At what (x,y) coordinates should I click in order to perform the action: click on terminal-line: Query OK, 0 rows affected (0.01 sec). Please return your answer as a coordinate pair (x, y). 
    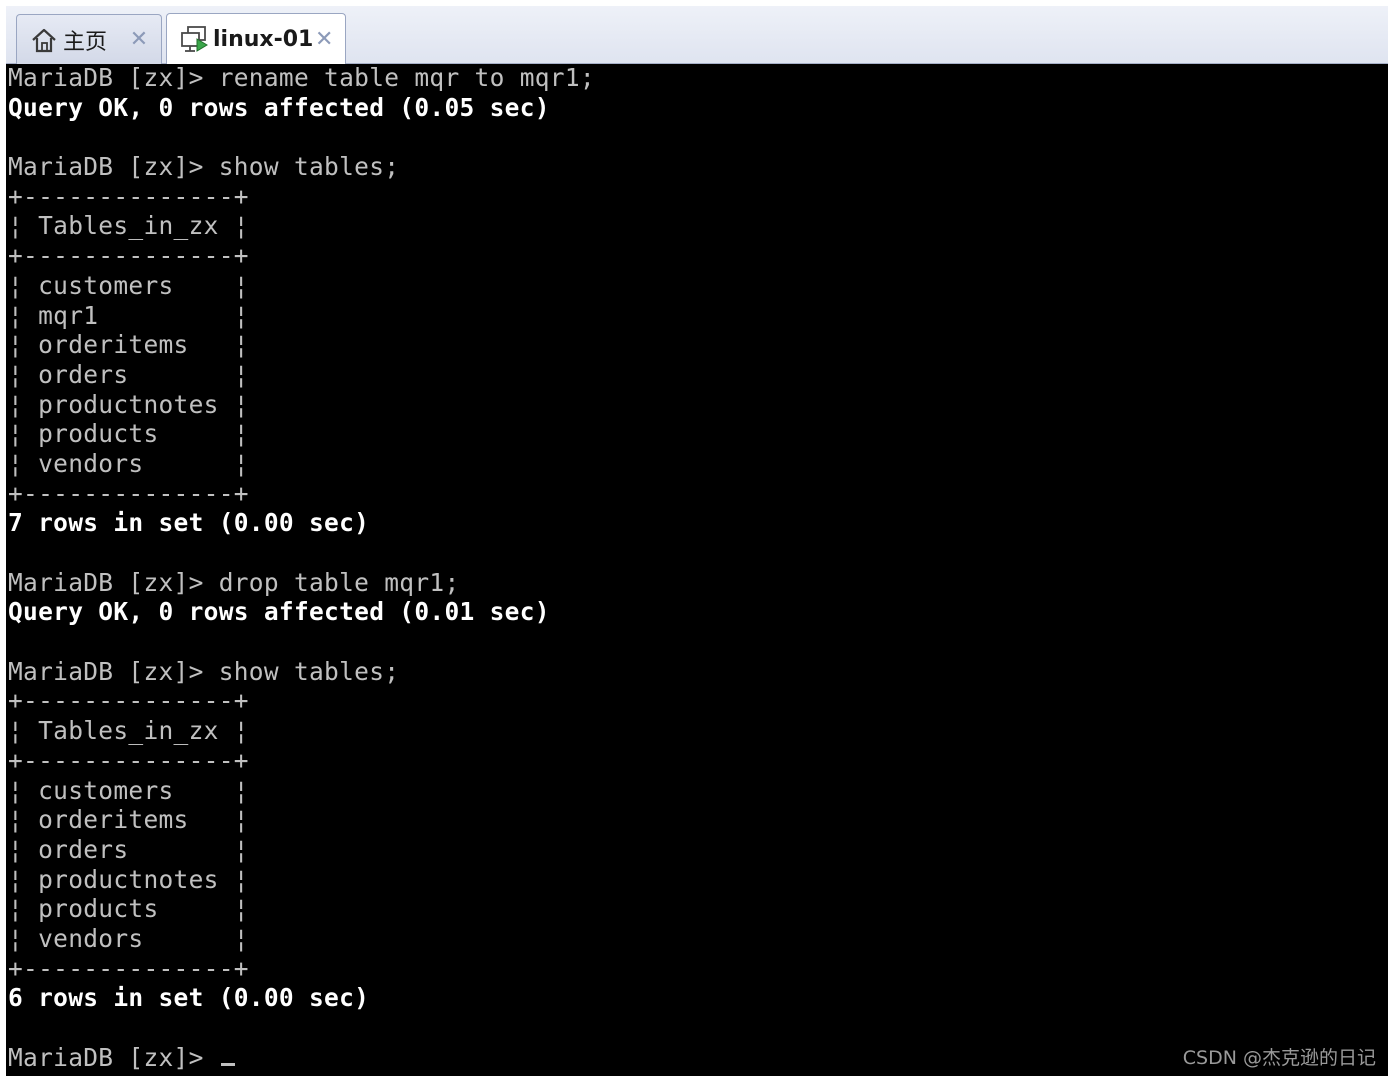
    Looking at the image, I should click on (279, 612).